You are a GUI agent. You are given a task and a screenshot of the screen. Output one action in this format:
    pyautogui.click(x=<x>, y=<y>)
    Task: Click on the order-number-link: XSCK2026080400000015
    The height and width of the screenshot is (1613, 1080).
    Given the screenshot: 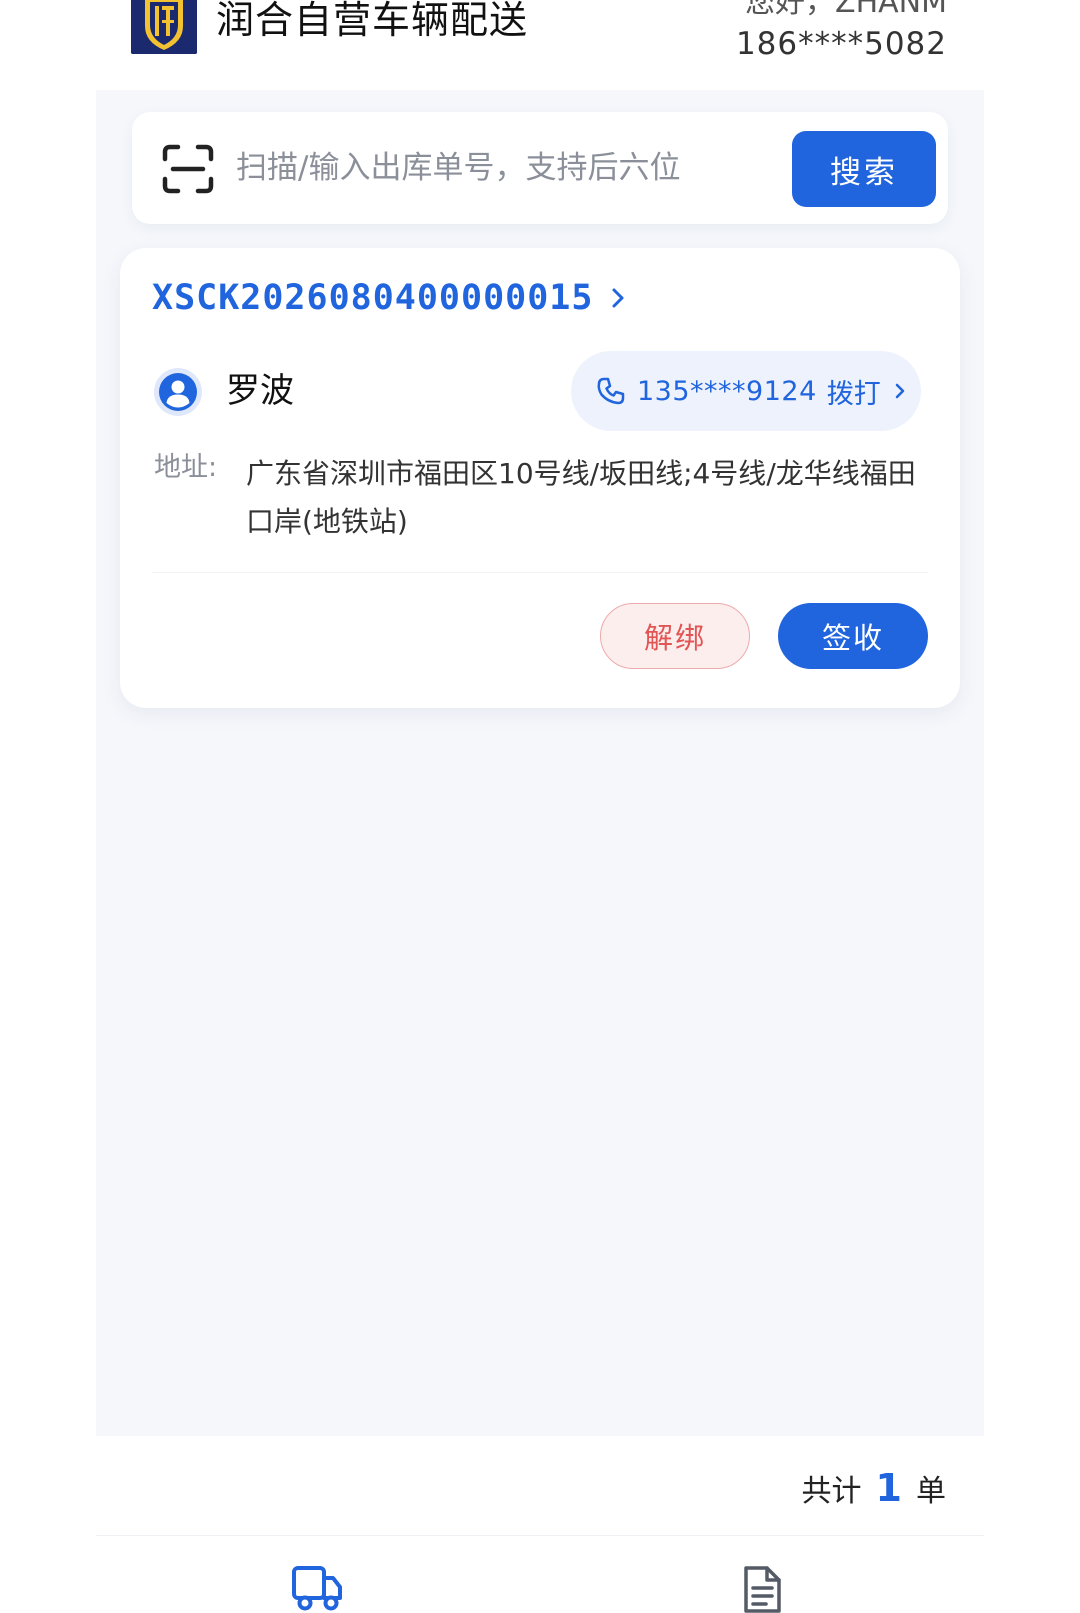 What is the action you would take?
    pyautogui.click(x=388, y=298)
    